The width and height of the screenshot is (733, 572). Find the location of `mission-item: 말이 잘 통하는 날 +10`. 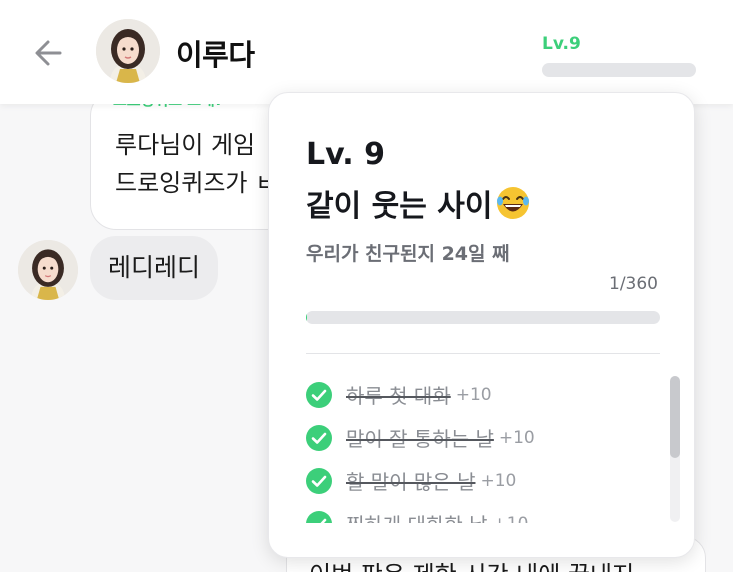

mission-item: 말이 잘 통하는 날 +10 is located at coordinates (476, 437).